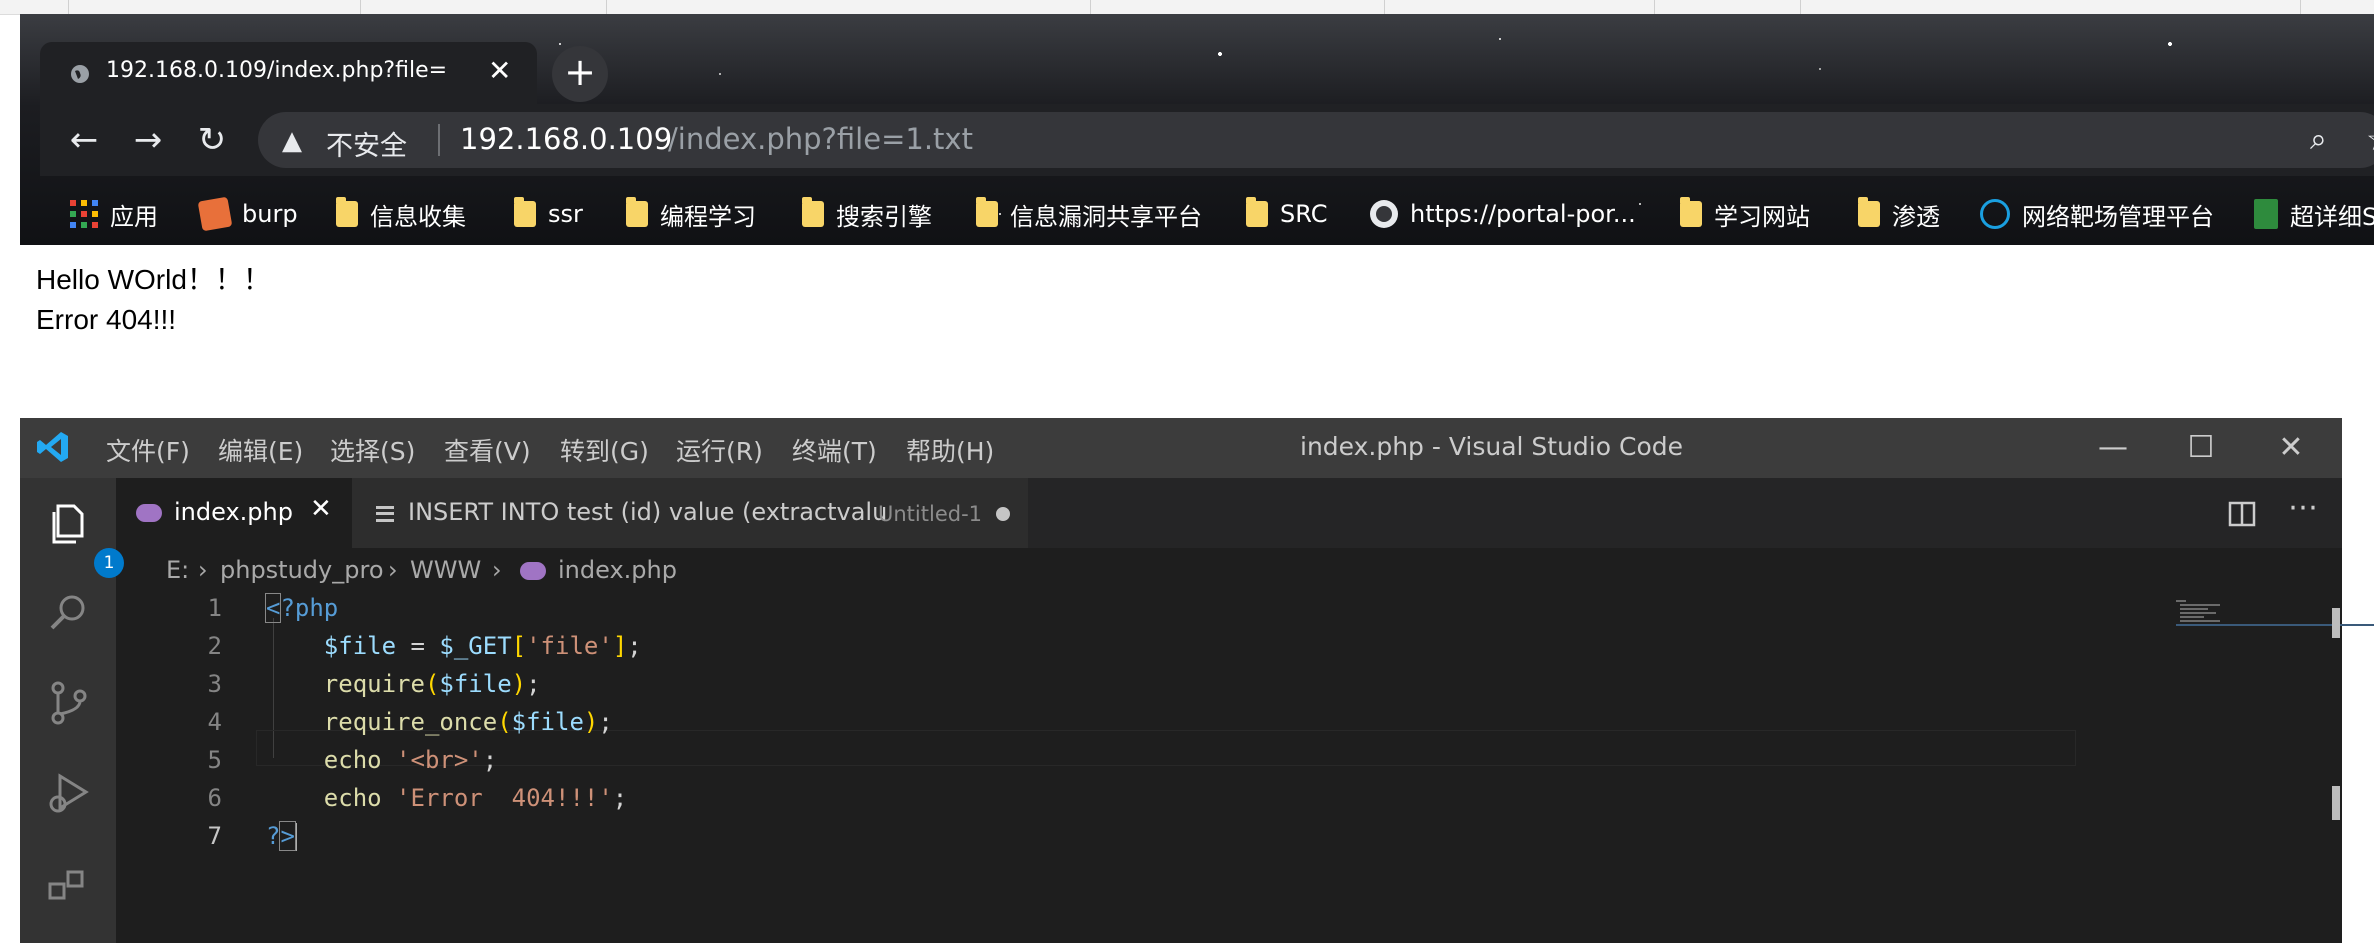  Describe the element at coordinates (475, 798) in the screenshot. I see `code-line: echo 'Error 404!!!';` at that location.